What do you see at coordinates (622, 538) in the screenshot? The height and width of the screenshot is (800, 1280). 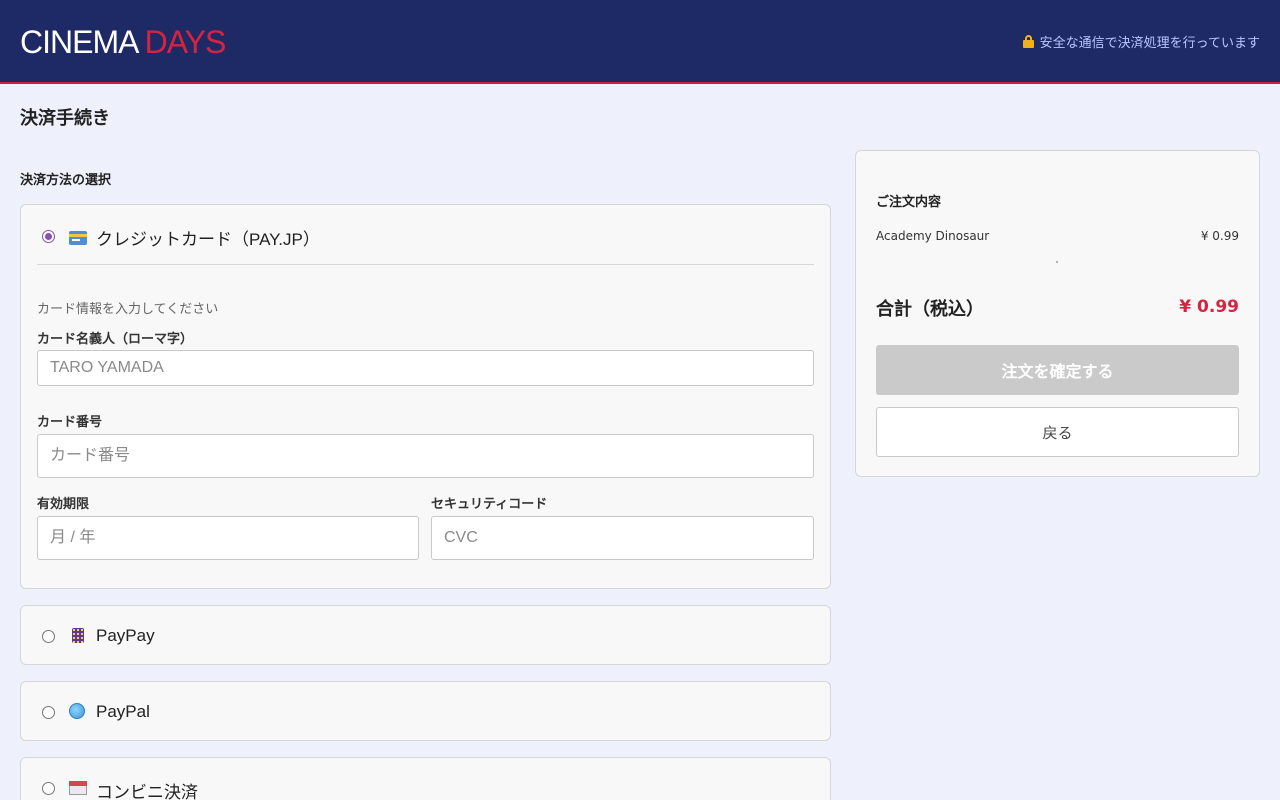 I see `cvc-input` at bounding box center [622, 538].